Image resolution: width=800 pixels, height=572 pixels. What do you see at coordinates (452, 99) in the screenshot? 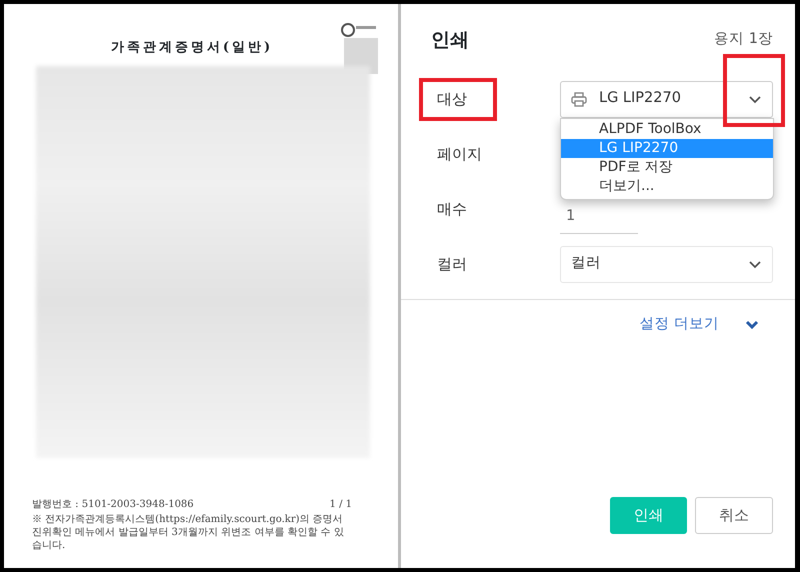
I see `field-label: 대상` at bounding box center [452, 99].